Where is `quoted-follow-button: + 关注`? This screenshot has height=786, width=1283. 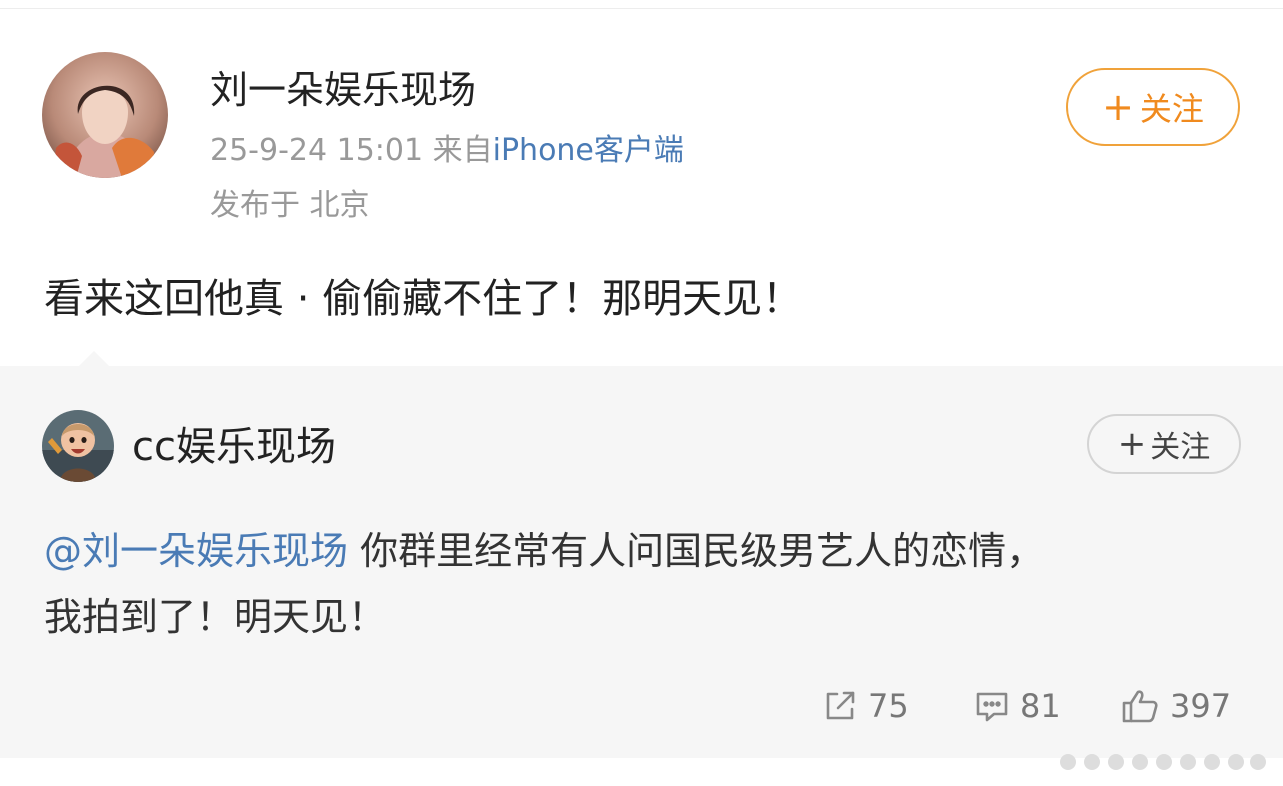 quoted-follow-button: + 关注 is located at coordinates (1164, 444).